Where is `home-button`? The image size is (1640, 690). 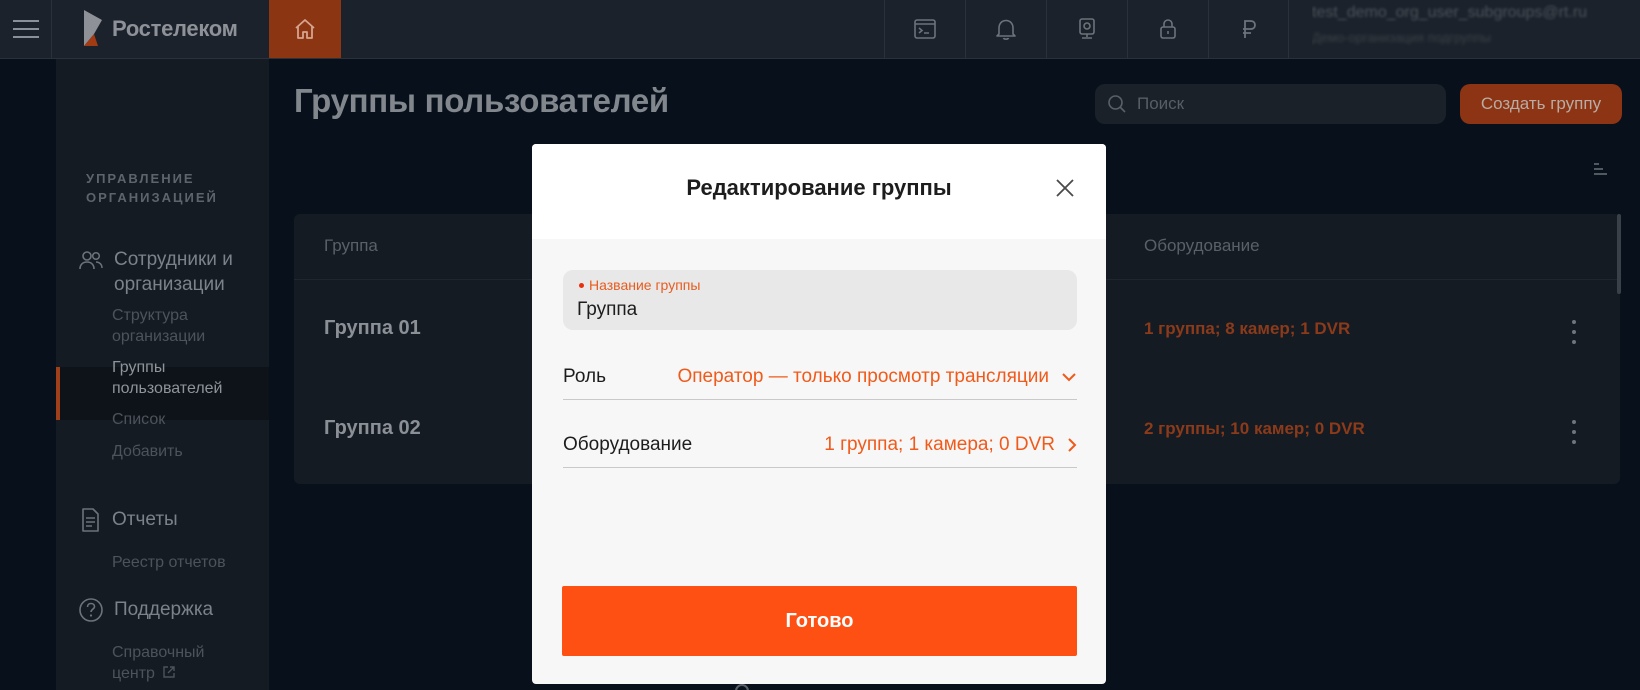
home-button is located at coordinates (305, 29).